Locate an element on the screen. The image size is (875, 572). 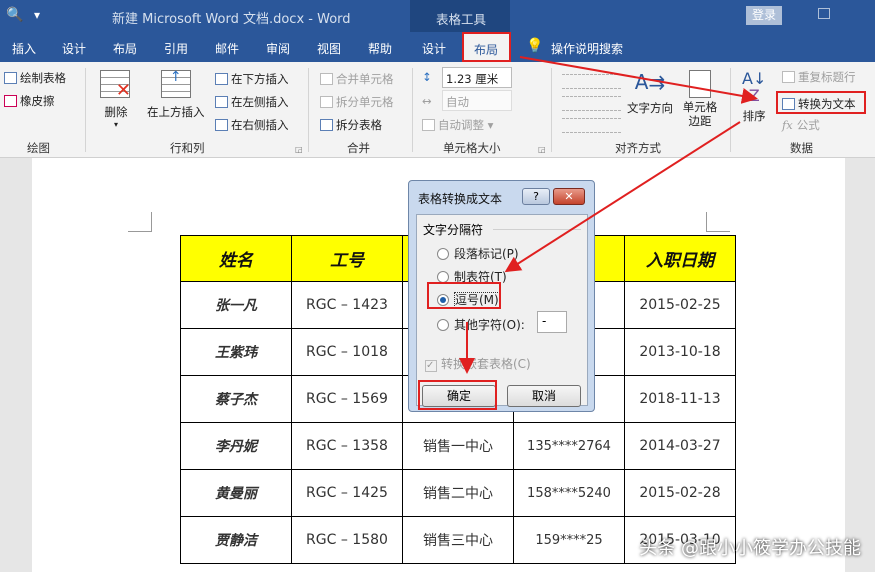
arrow-to-comma is located at coordinates (622, 197).